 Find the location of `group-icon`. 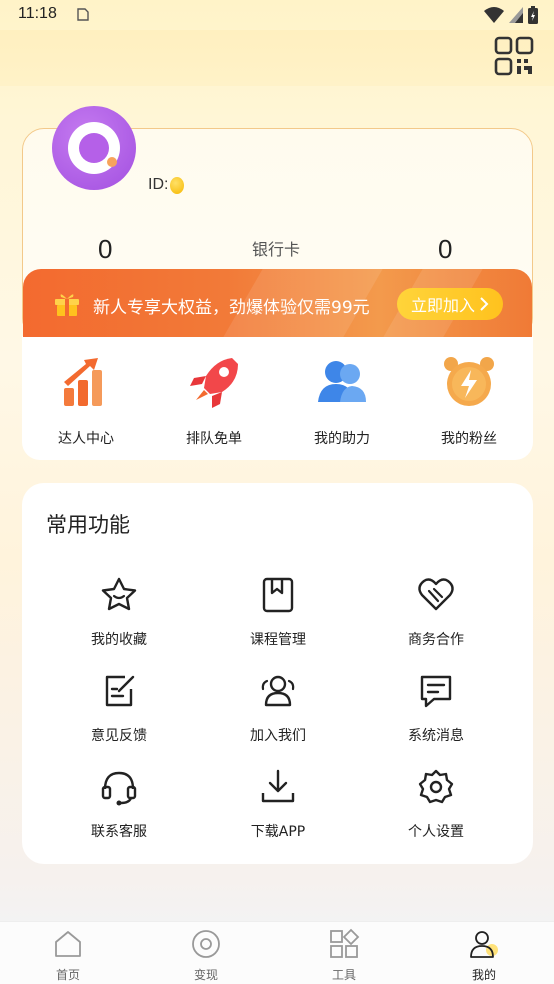

group-icon is located at coordinates (278, 691).